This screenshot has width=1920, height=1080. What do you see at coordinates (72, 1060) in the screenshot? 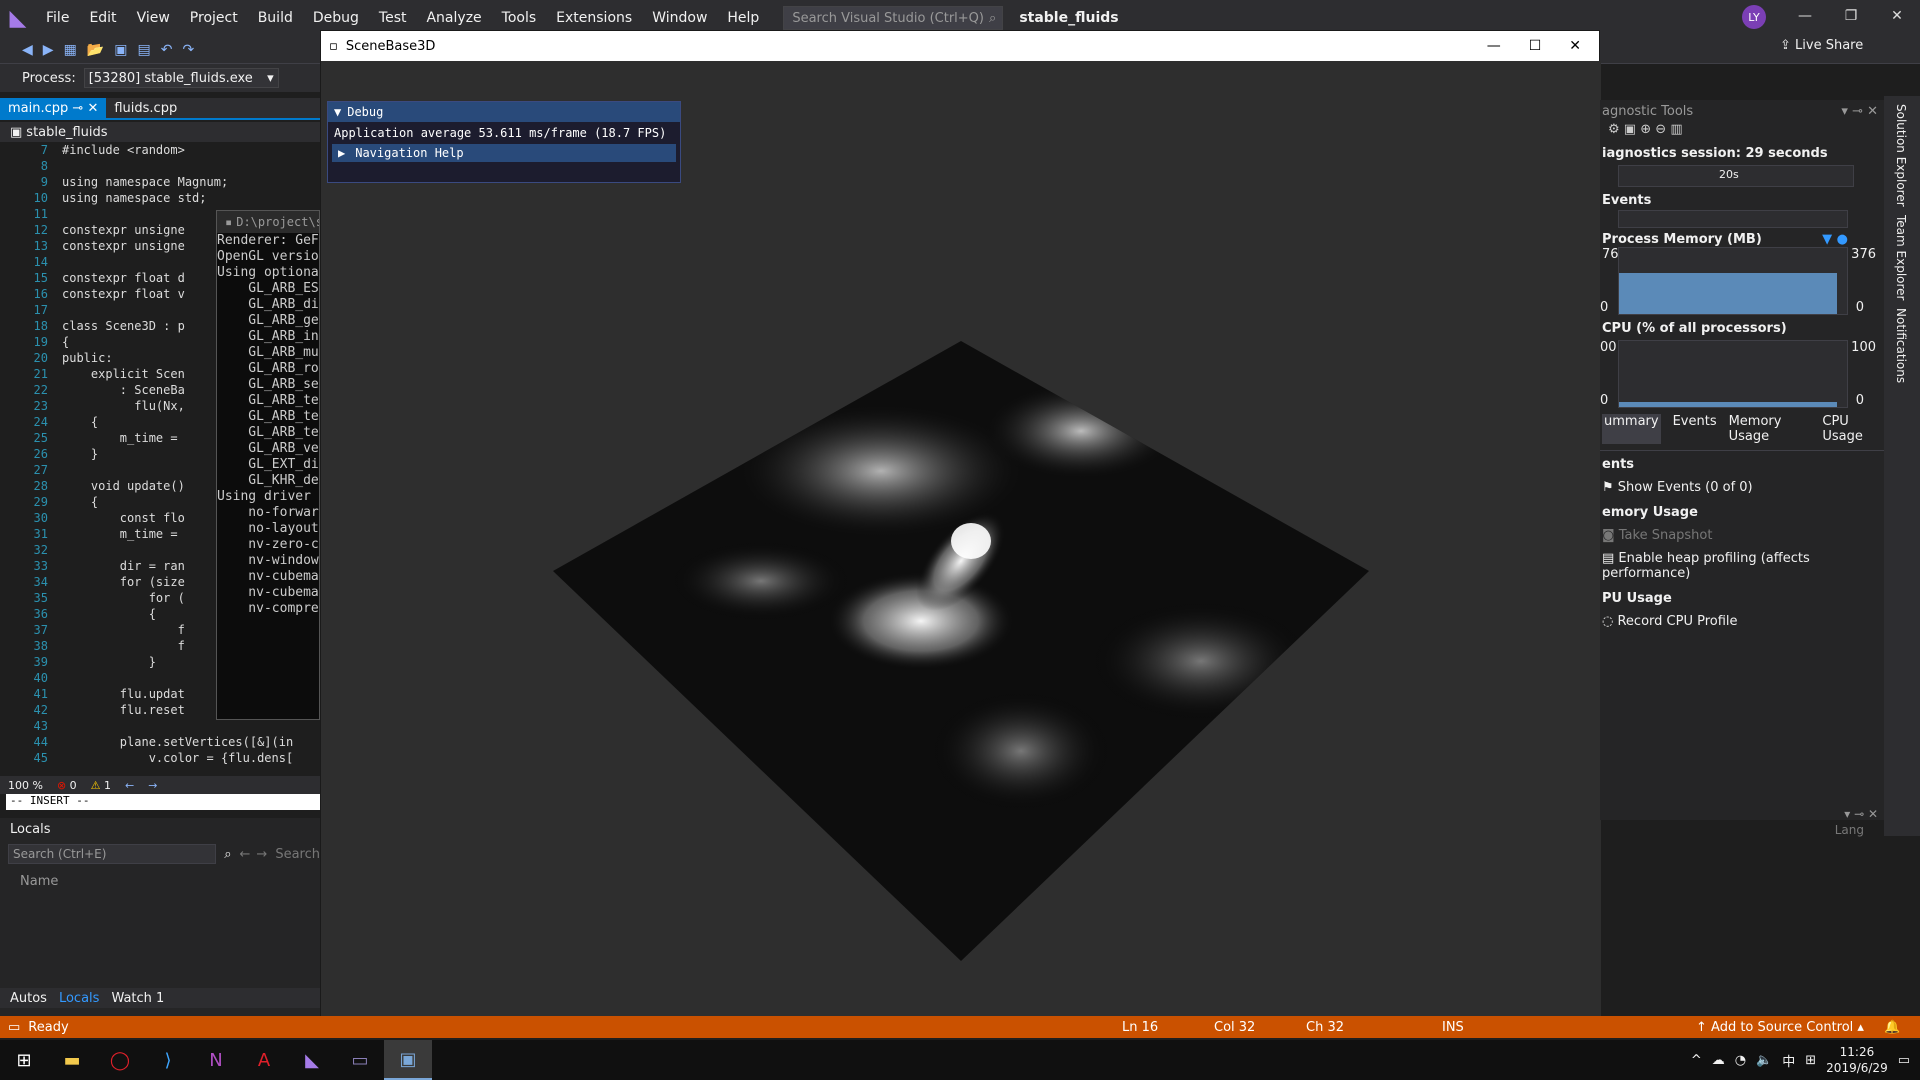
I see `file-explorer-icon: ▬` at bounding box center [72, 1060].